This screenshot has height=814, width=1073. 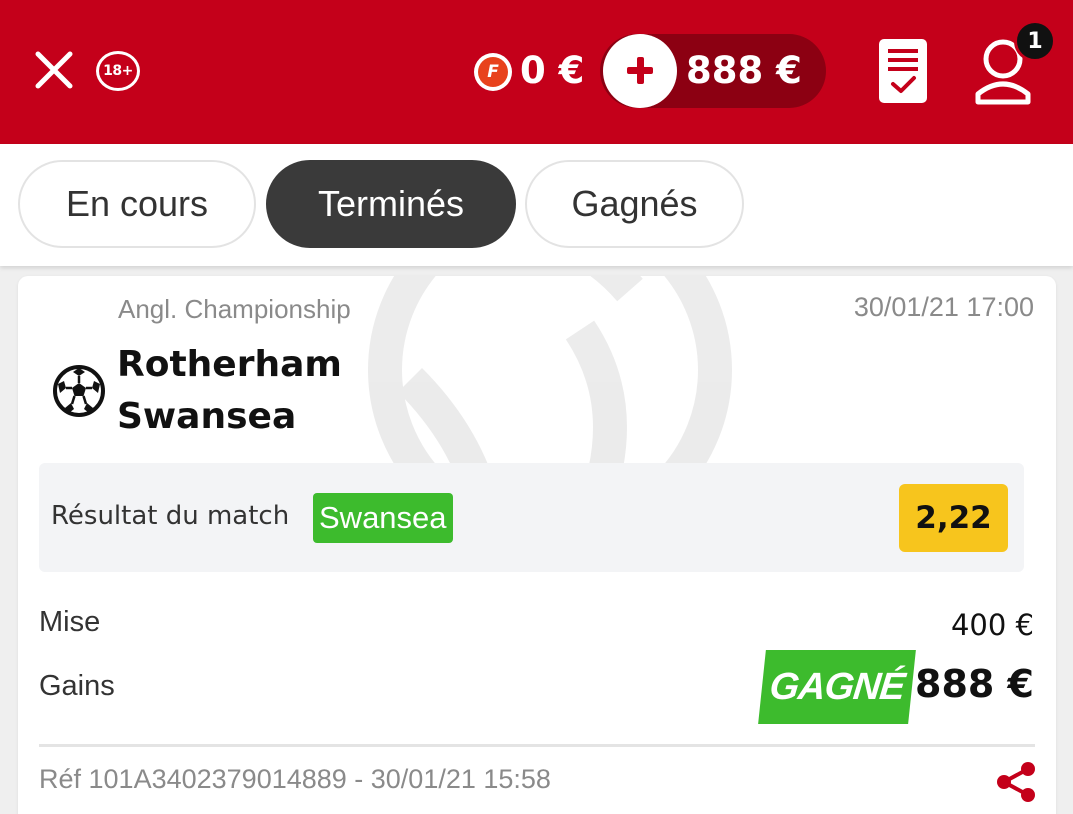 What do you see at coordinates (837, 687) in the screenshot?
I see `won-status-badge: GAGNÉ` at bounding box center [837, 687].